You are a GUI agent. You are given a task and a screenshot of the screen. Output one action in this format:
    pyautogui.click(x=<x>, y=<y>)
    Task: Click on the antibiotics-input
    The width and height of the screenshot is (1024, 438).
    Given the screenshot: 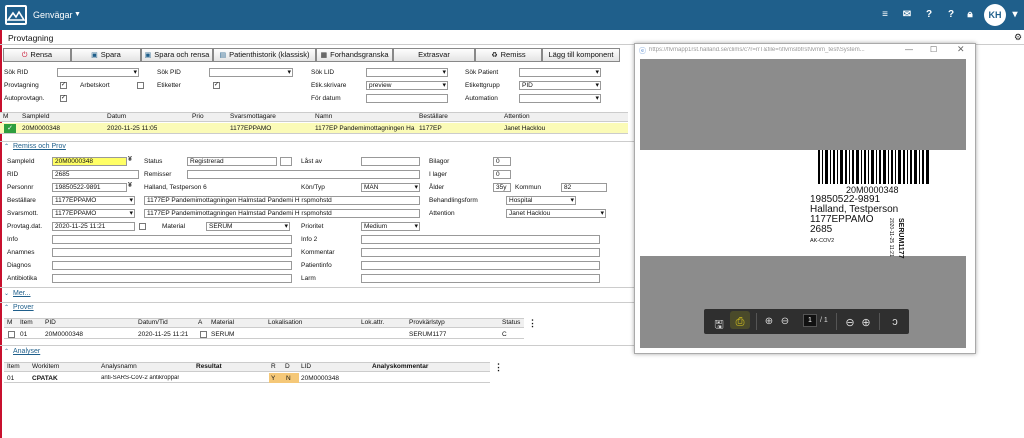 What is the action you would take?
    pyautogui.click(x=172, y=278)
    